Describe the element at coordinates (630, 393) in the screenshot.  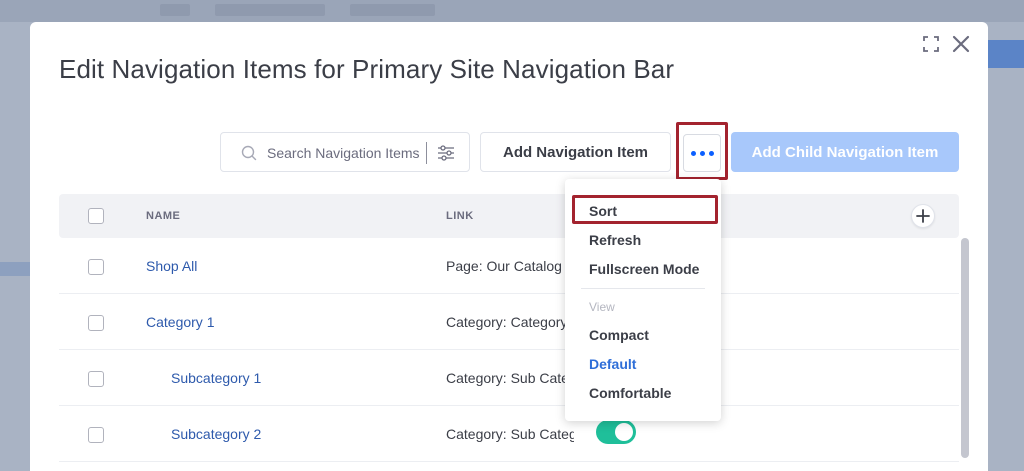
I see `menu-item-comfortable: Comfortable` at that location.